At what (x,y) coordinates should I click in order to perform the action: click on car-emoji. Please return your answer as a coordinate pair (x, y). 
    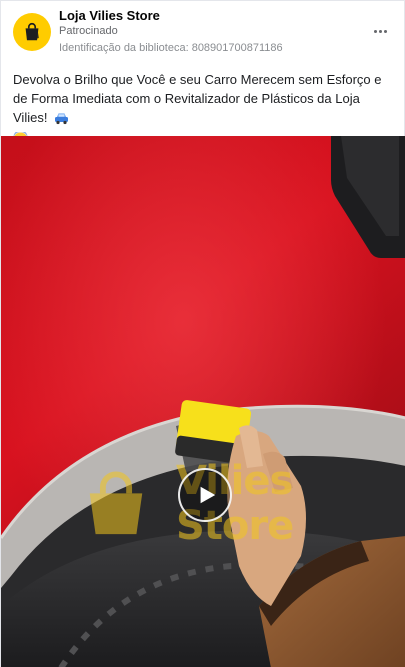
    Looking at the image, I should click on (61, 120).